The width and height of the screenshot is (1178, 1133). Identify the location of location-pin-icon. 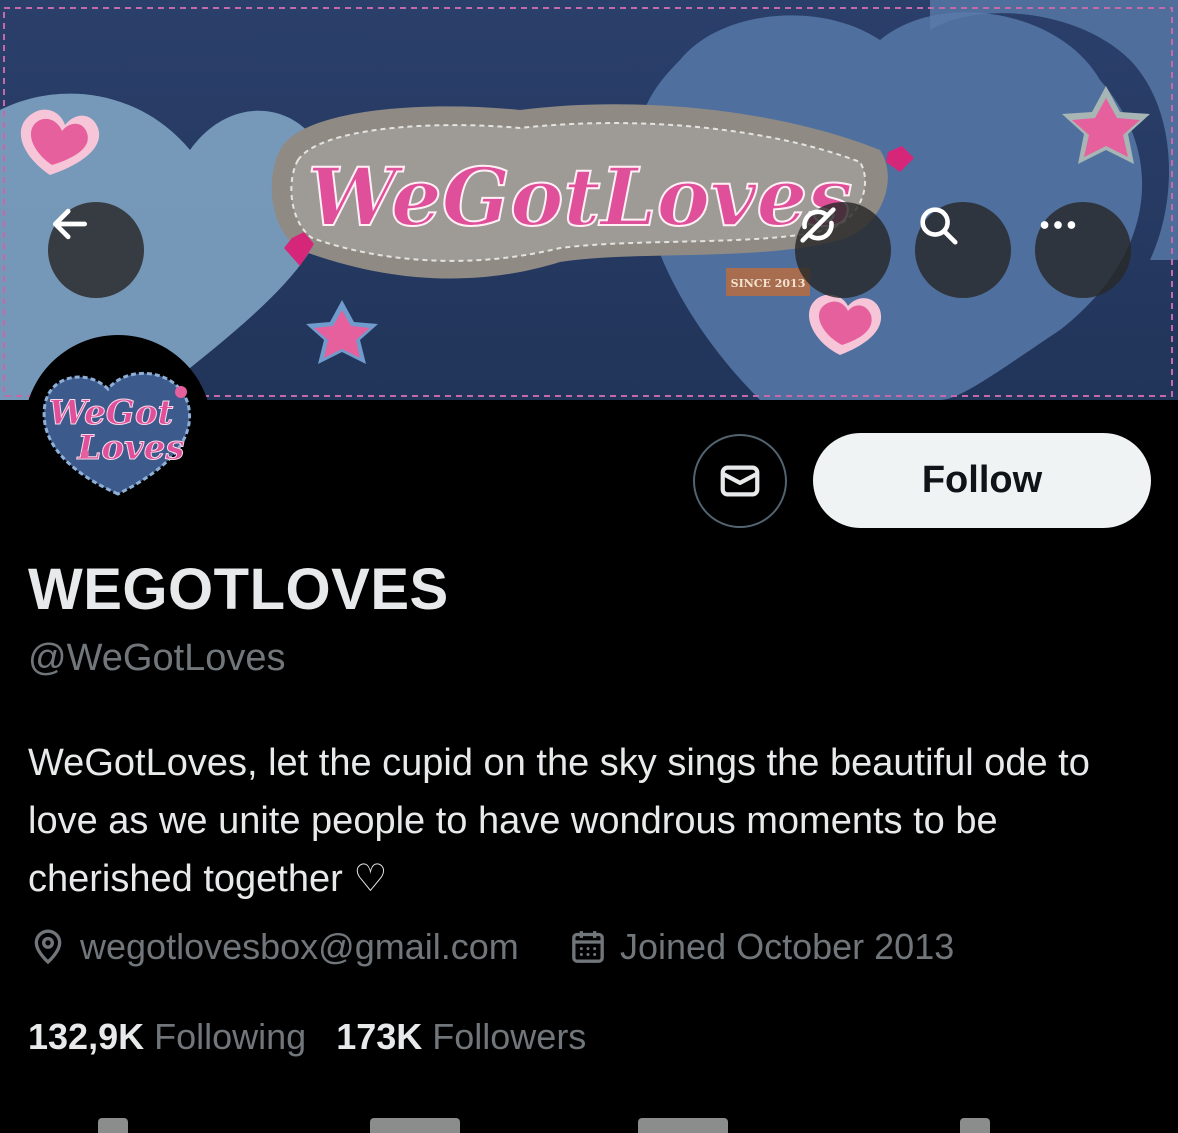
(48, 947).